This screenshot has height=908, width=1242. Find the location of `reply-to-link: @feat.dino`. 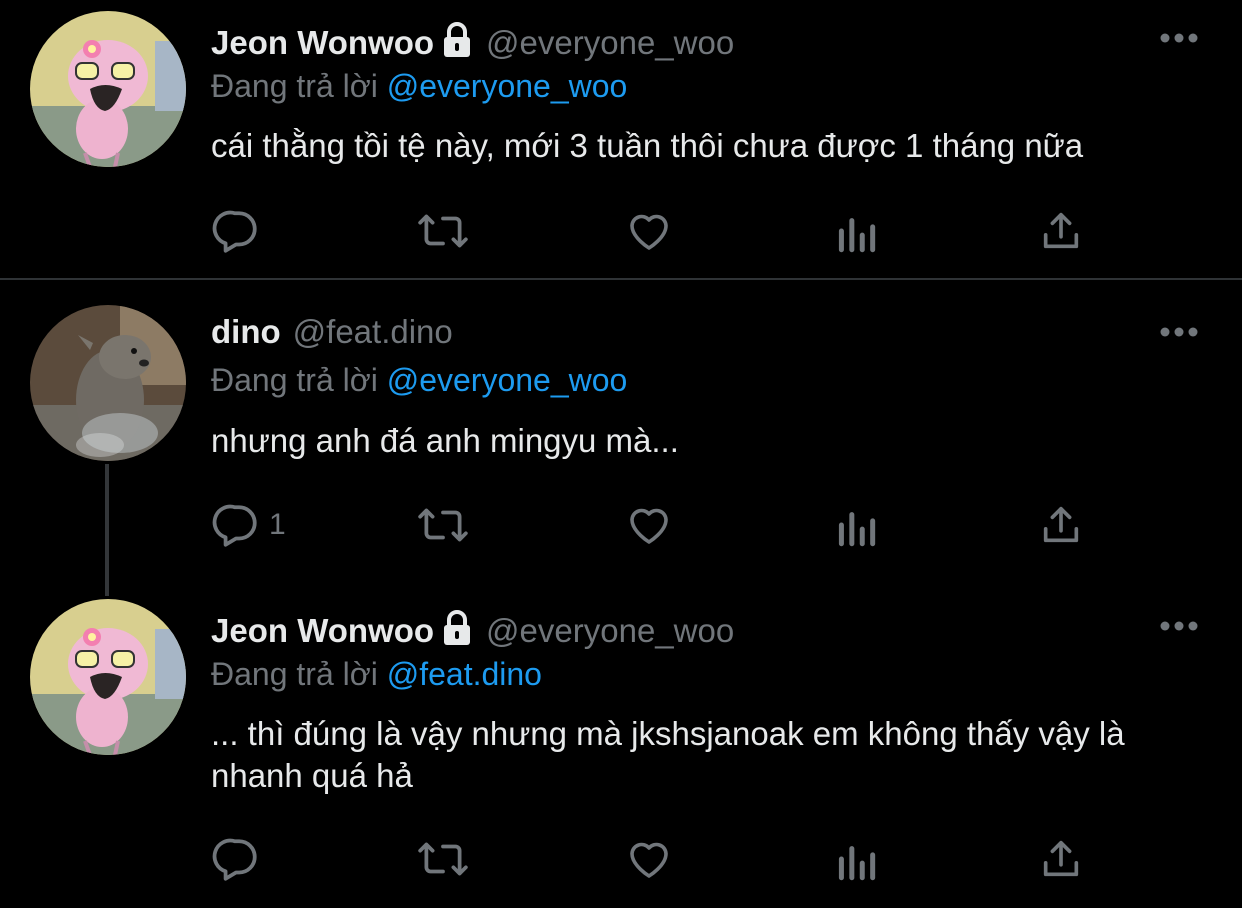

reply-to-link: @feat.dino is located at coordinates (464, 674).